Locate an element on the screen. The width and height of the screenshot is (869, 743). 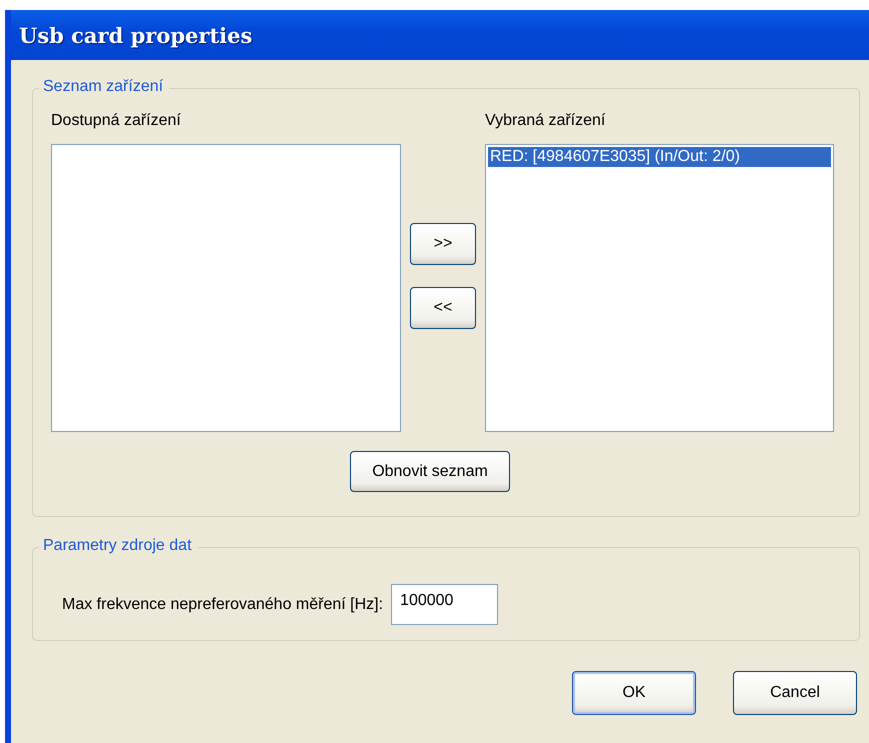
group-legend: Parametry zdroje dat is located at coordinates (118, 546).